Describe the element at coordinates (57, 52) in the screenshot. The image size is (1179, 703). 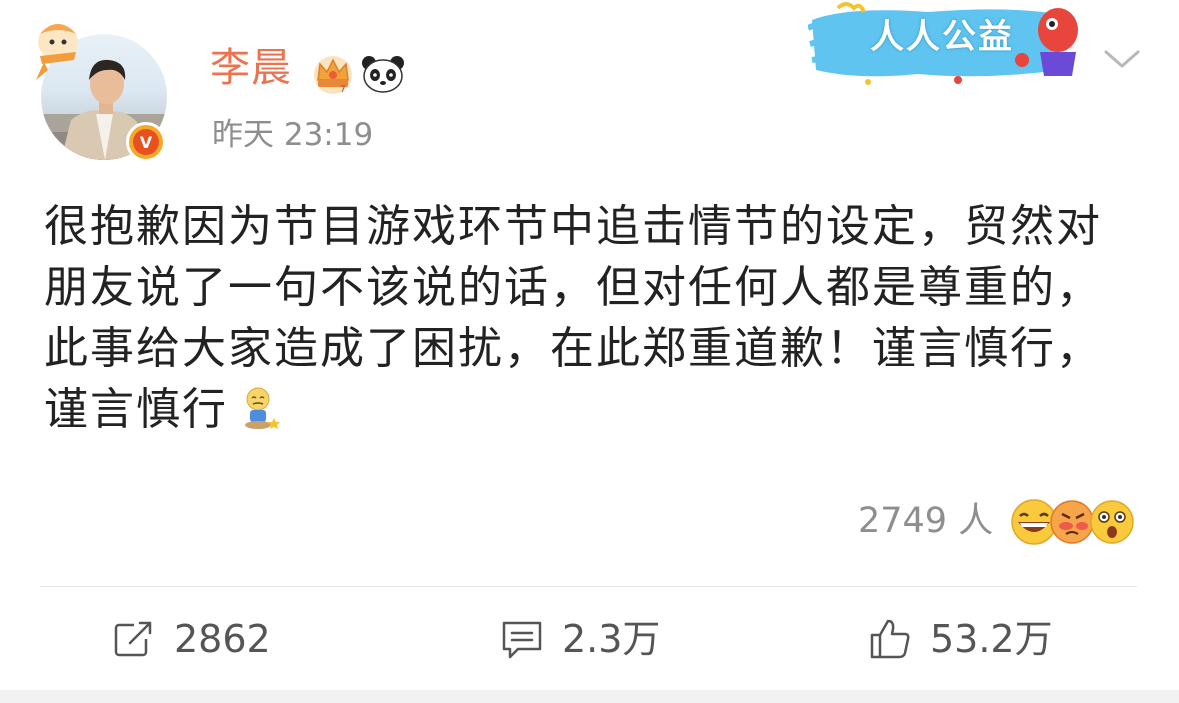
I see `mascot-icon` at that location.